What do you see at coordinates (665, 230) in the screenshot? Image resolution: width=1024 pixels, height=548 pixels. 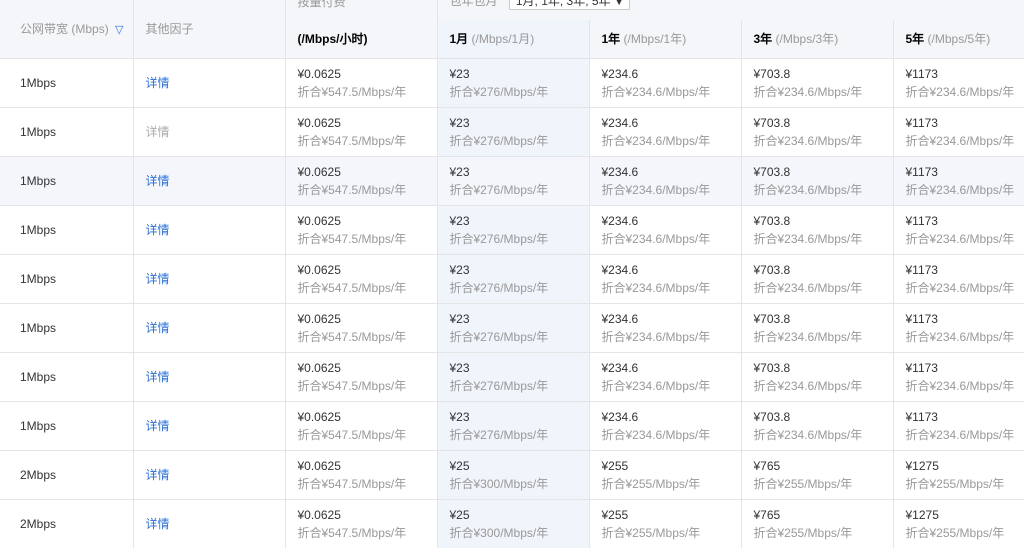 I see `one-year-price-cell: ¥234.6 折合¥234.6/Mbps/年` at bounding box center [665, 230].